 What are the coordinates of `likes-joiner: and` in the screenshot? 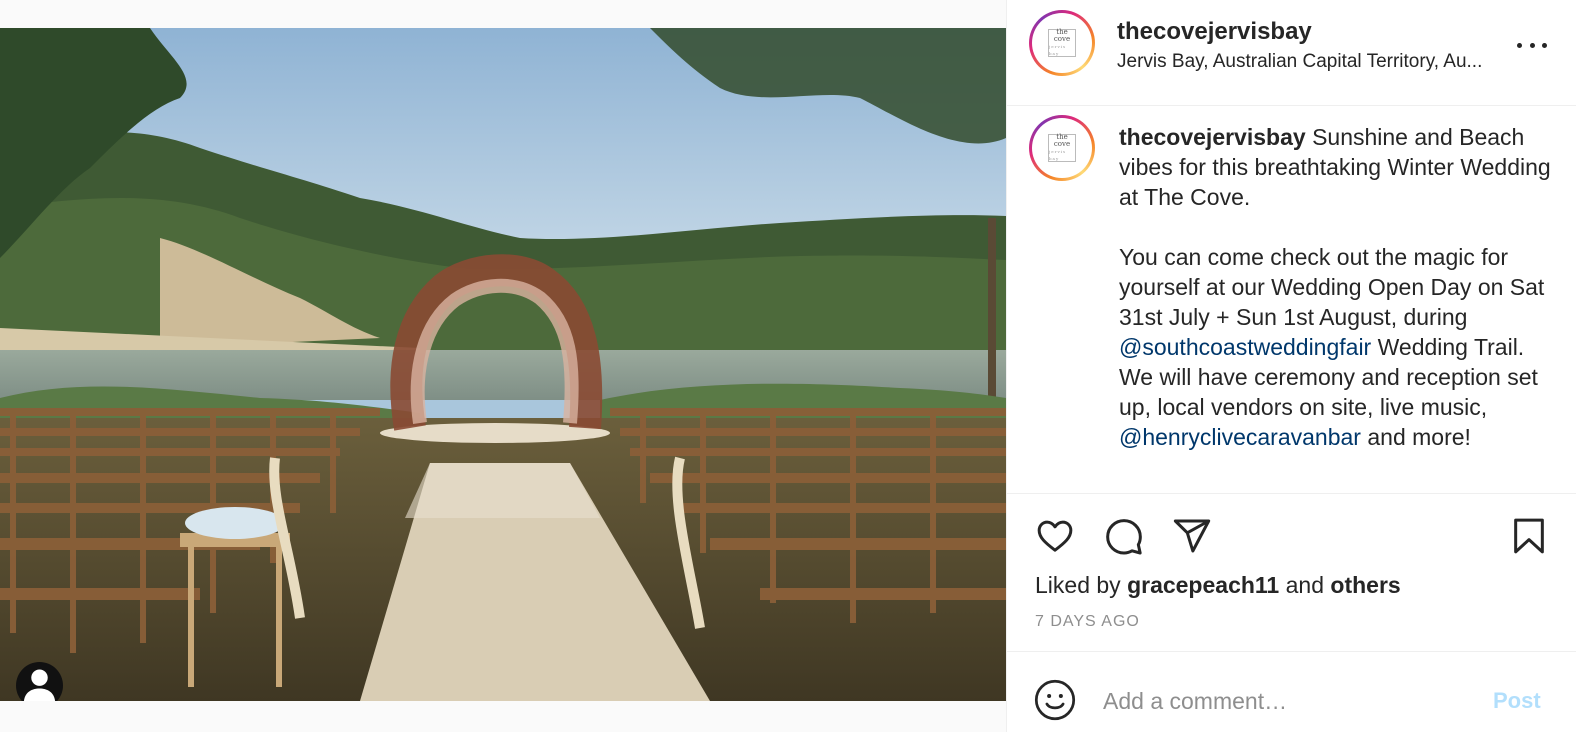 It's located at (1304, 585).